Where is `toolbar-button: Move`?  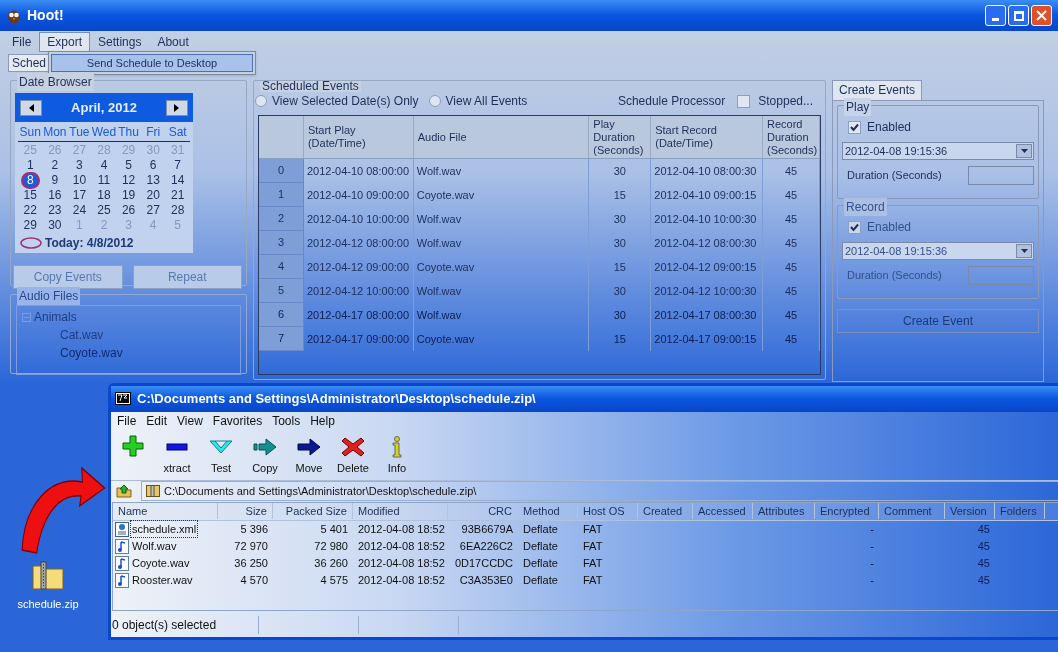 toolbar-button: Move is located at coordinates (309, 456).